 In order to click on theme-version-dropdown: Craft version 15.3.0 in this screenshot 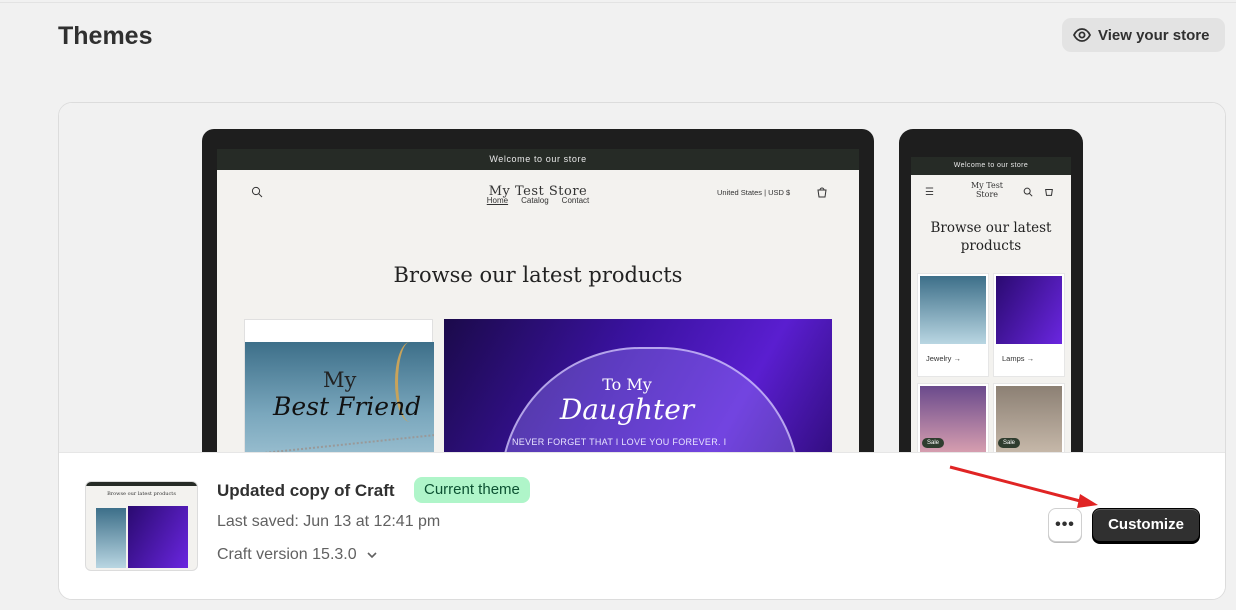, I will do `click(298, 555)`.